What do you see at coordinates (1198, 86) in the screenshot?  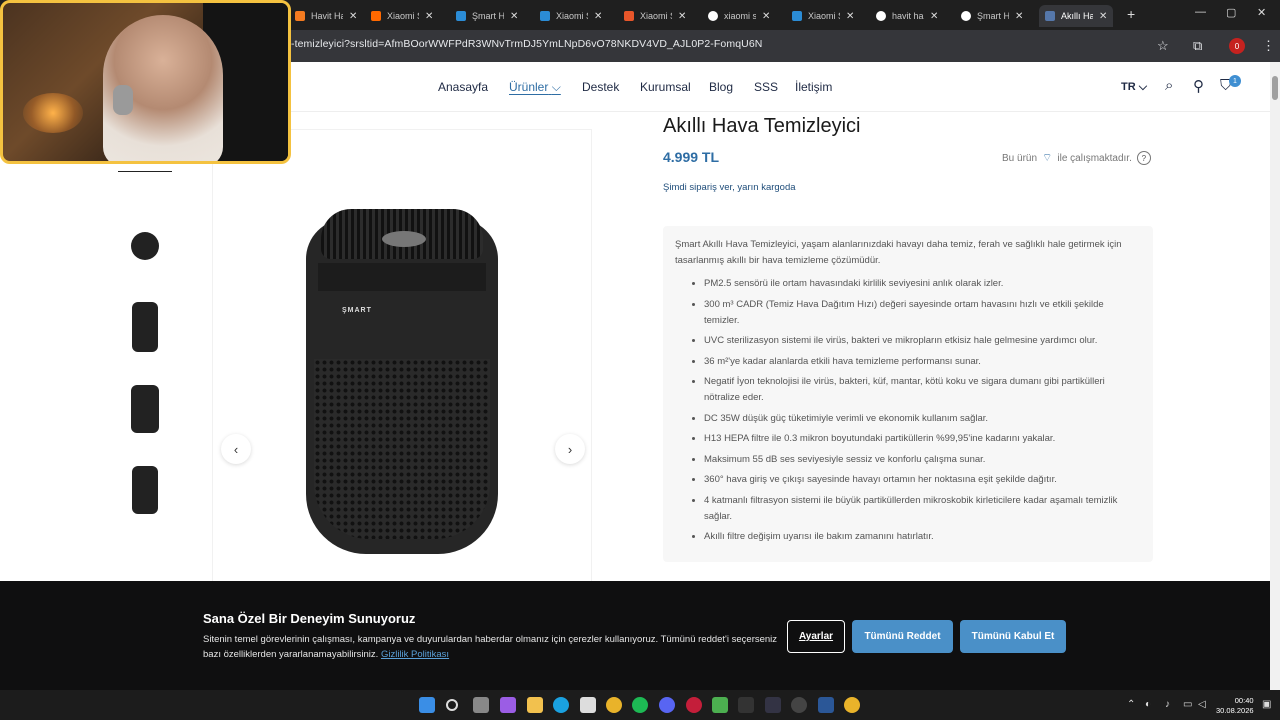 I see `user-icon: ⚲` at bounding box center [1198, 86].